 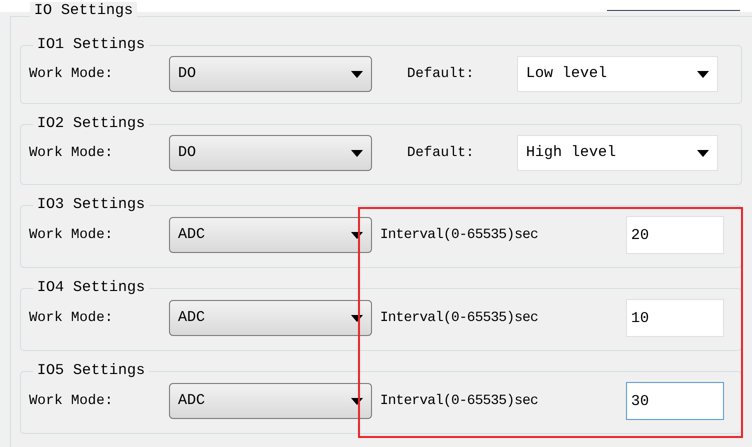 What do you see at coordinates (617, 74) in the screenshot?
I see `default-dropdown: Low level` at bounding box center [617, 74].